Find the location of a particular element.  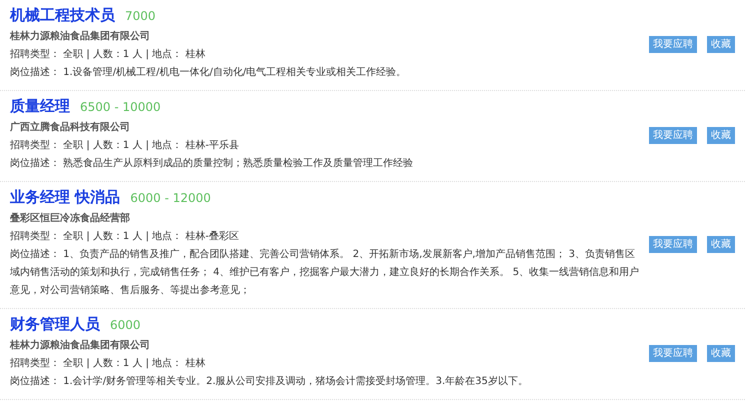

salary: 6000 - 12000 is located at coordinates (170, 198).